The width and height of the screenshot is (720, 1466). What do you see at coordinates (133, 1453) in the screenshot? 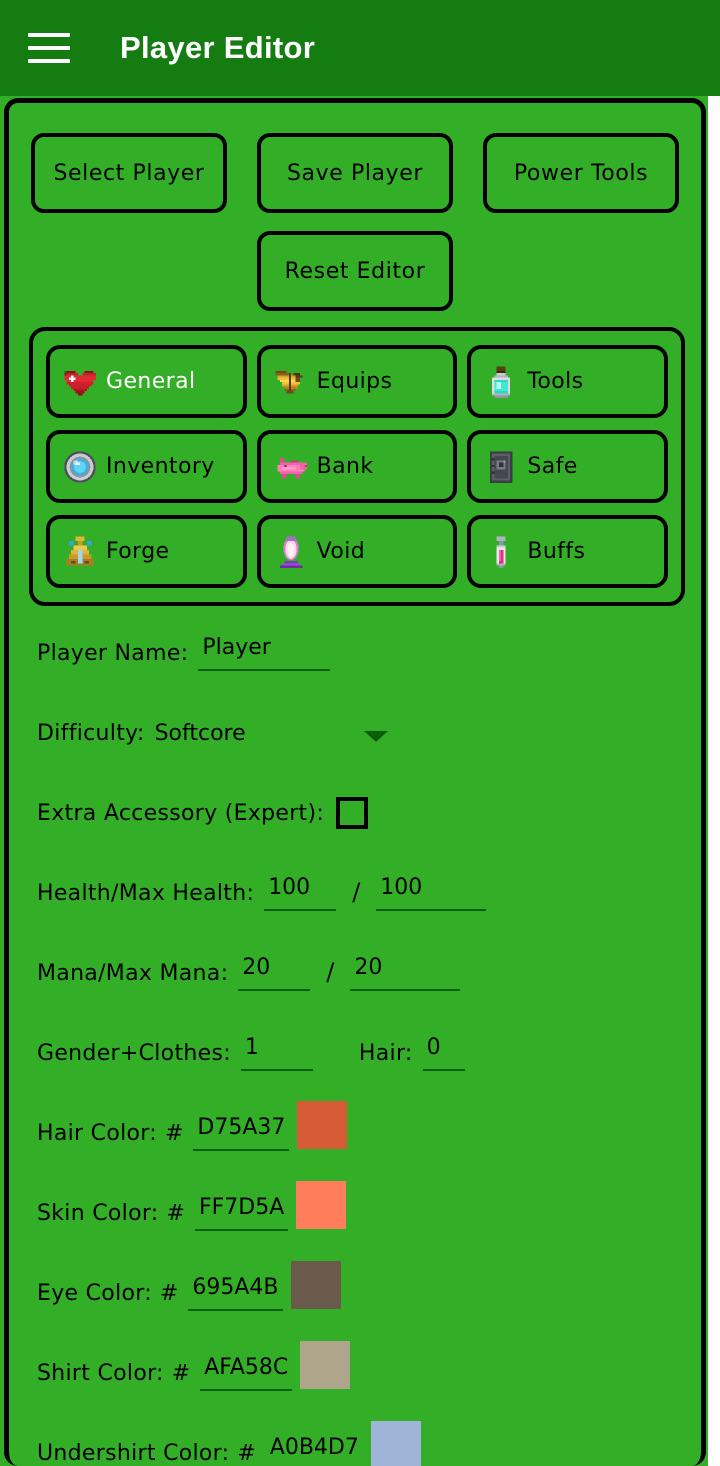
I see `undershirt-color-label: Undershirt Color:` at bounding box center [133, 1453].